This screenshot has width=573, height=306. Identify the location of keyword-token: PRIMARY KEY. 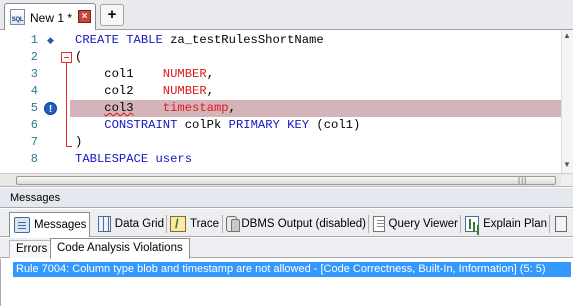
(269, 125).